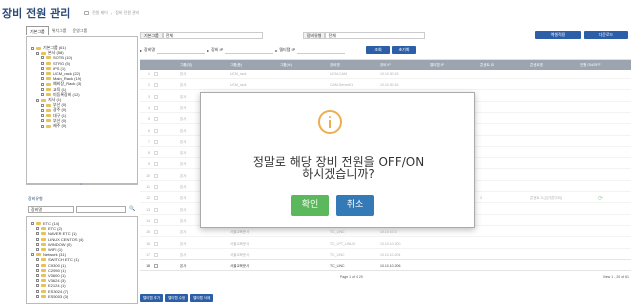 This screenshot has width=631, height=307. I want to click on tree-node-label: 제주 (0), so click(60, 125).